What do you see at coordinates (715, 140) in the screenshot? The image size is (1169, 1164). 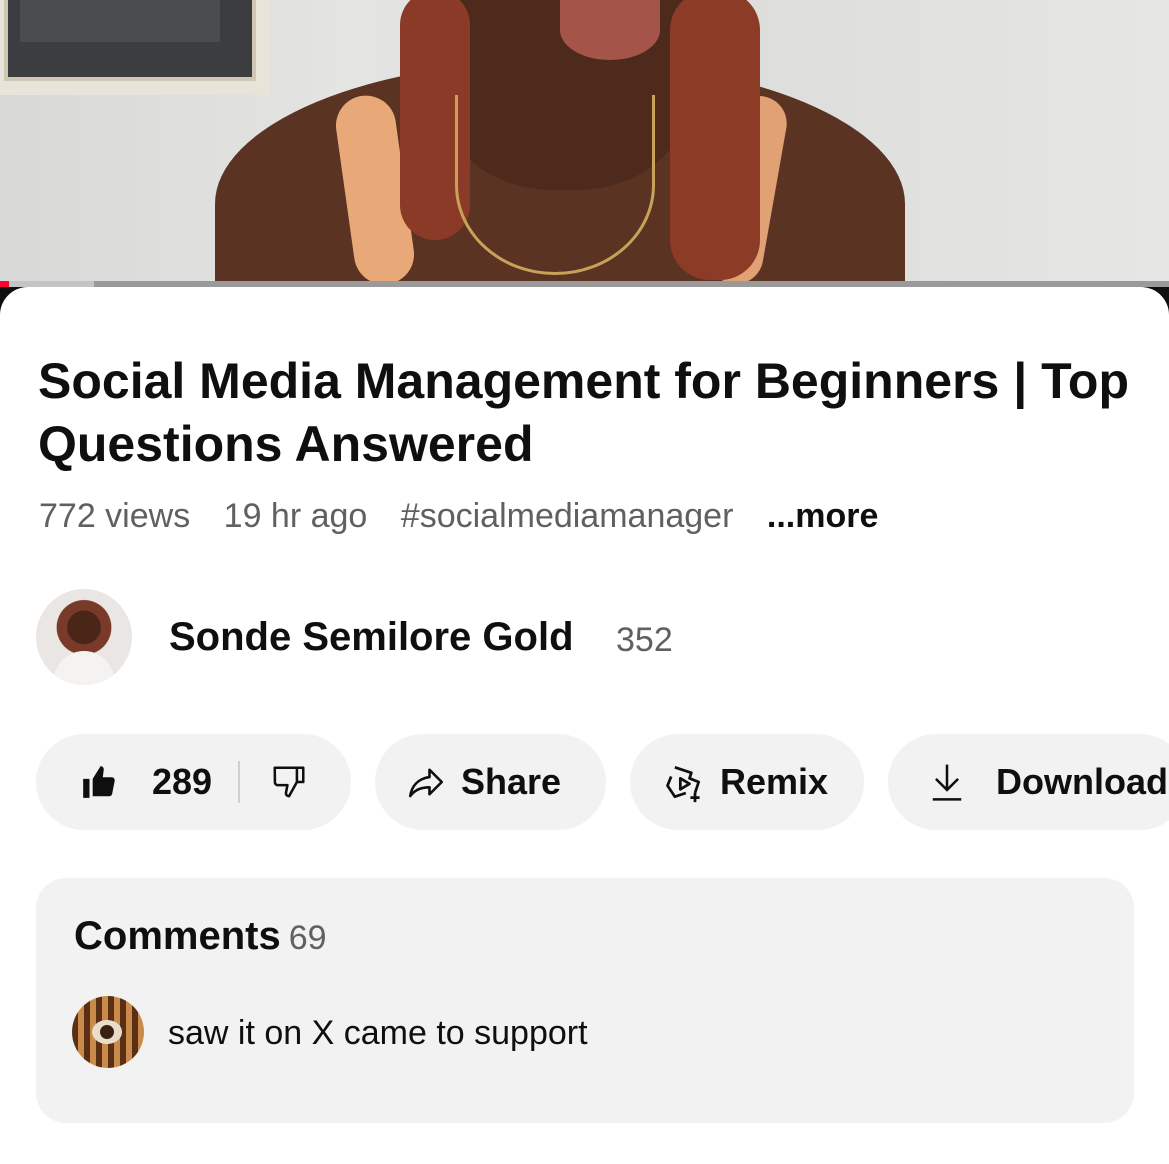 I see `video-frame-hair-right` at bounding box center [715, 140].